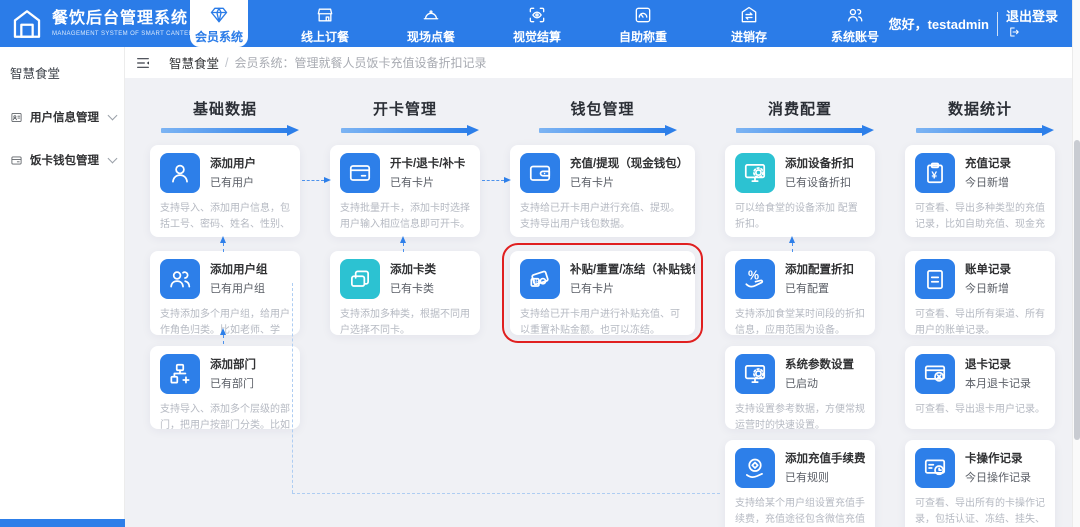  I want to click on card-meta: 添加设备折扣 已有设备折扣, so click(819, 173).